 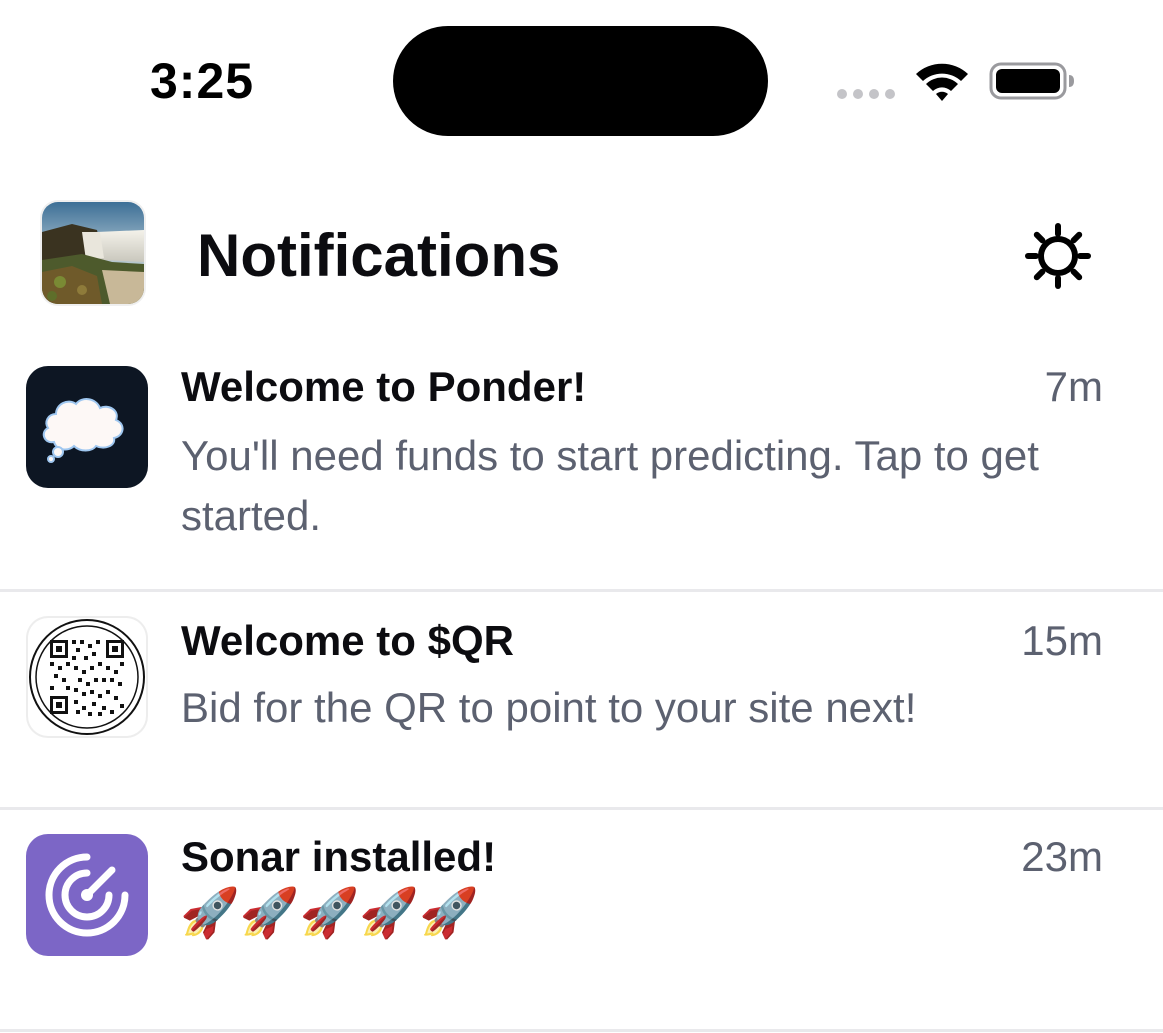 What do you see at coordinates (329, 913) in the screenshot?
I see `notification-body: 🚀🚀🚀🚀🚀` at bounding box center [329, 913].